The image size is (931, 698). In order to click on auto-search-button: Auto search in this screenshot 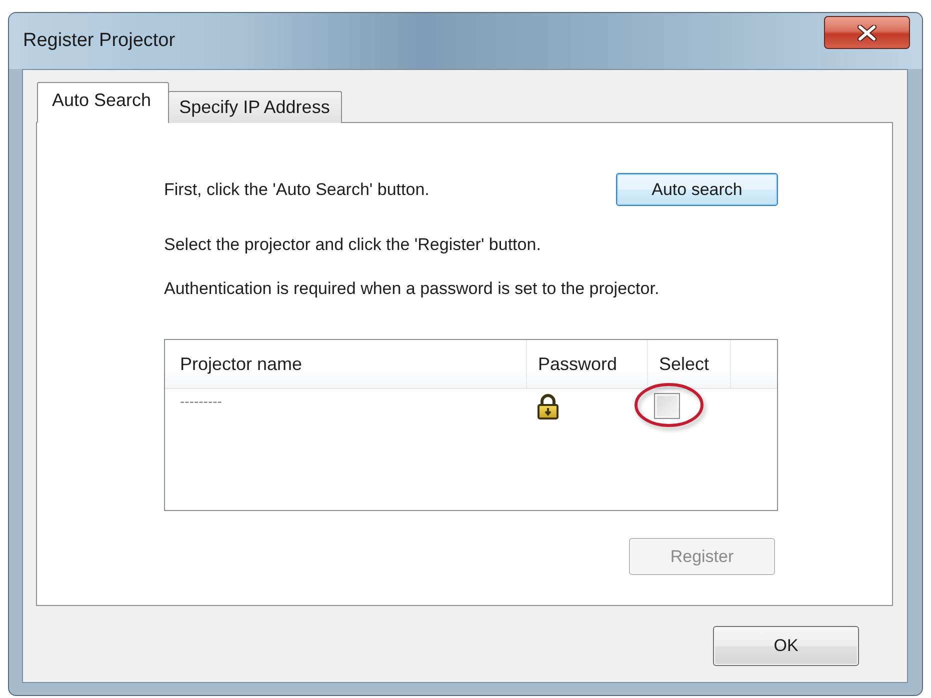, I will do `click(697, 189)`.